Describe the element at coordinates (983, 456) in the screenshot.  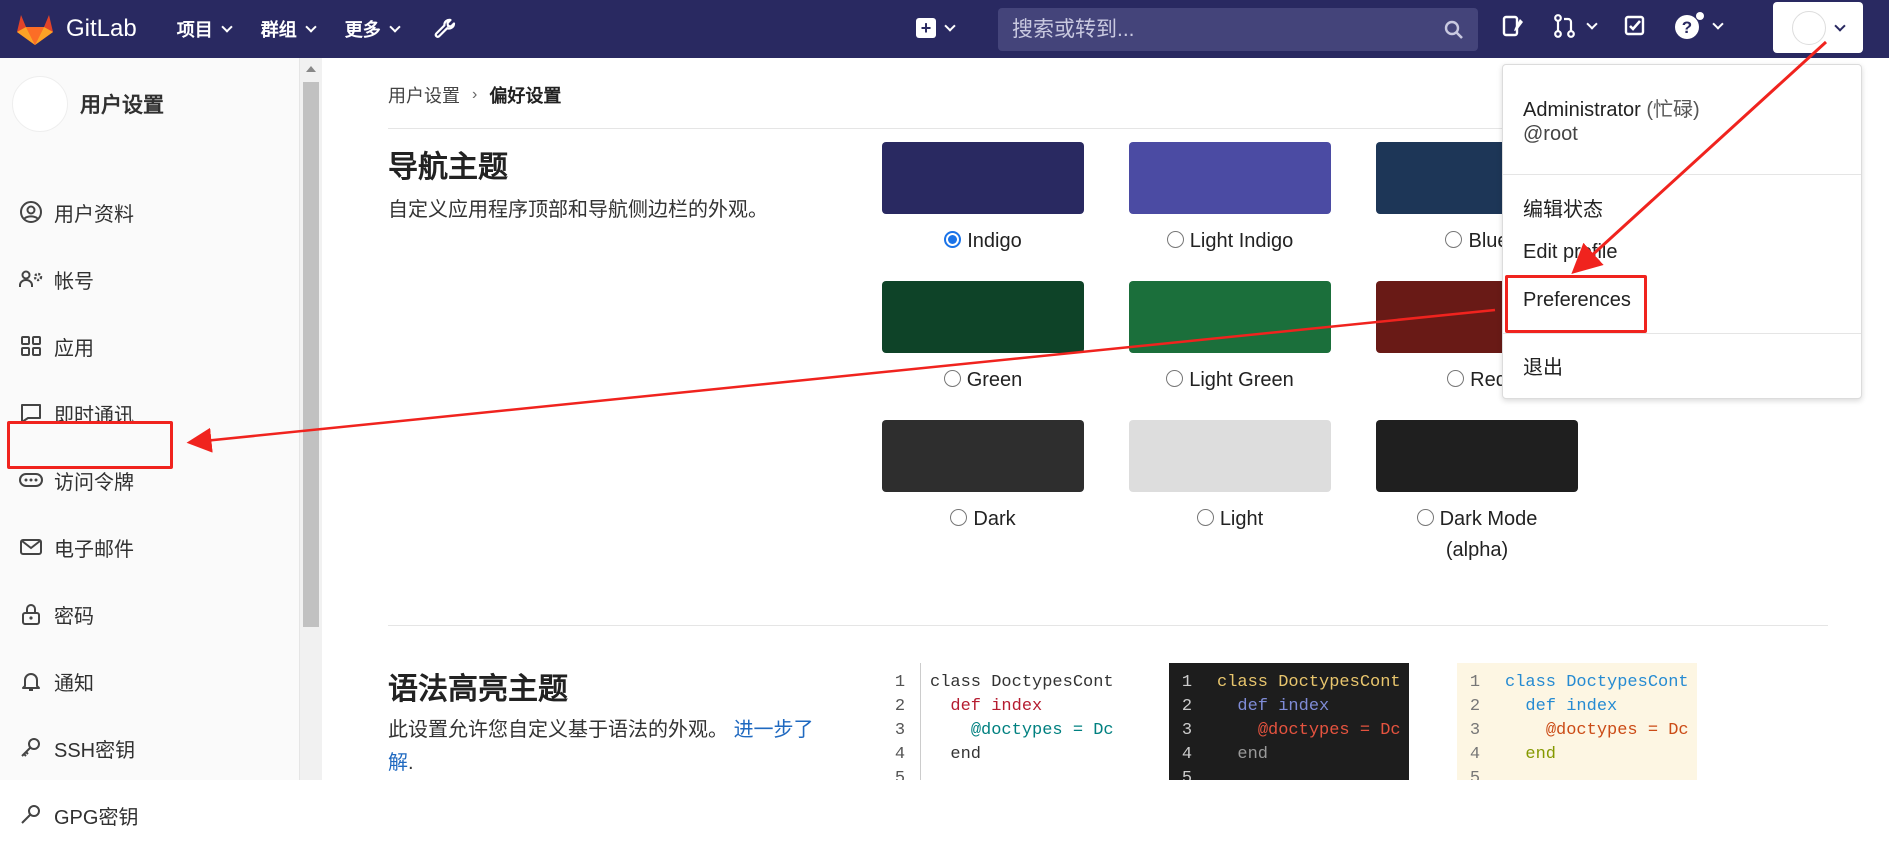
I see `theme-swatch-dark` at that location.